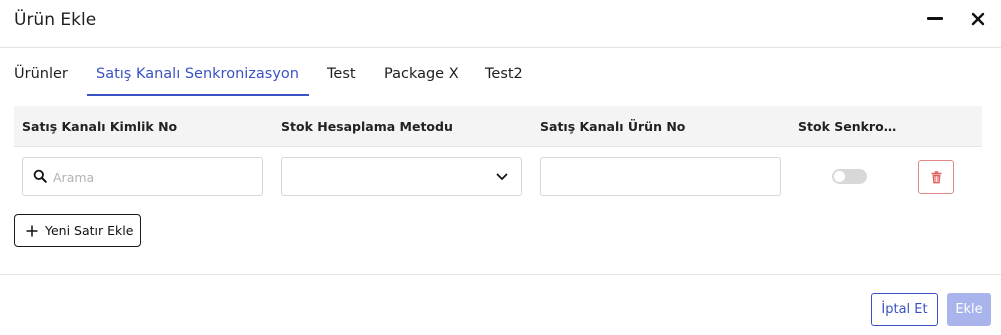  I want to click on add-row-button: Yeni Satır Ekle, so click(77, 230).